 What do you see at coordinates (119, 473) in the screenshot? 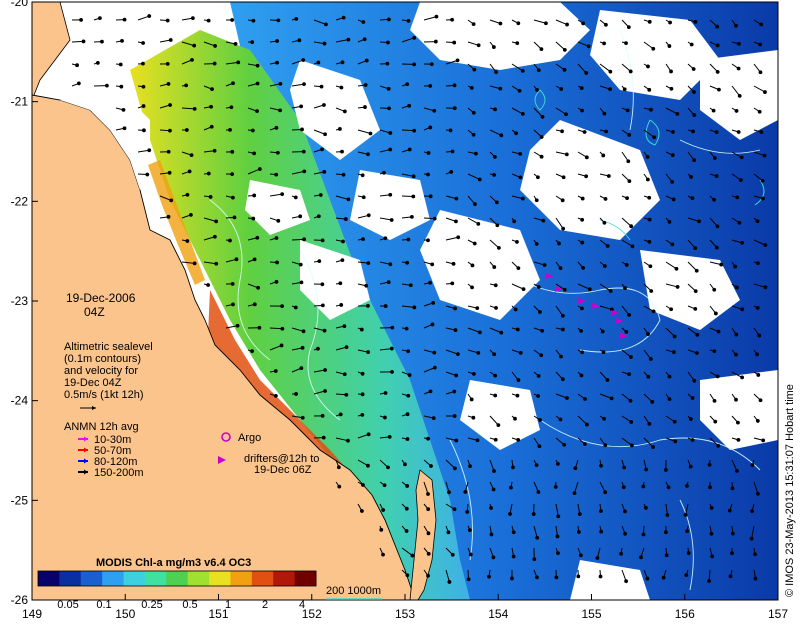
I see `anmn-item-label: 150-200m` at bounding box center [119, 473].